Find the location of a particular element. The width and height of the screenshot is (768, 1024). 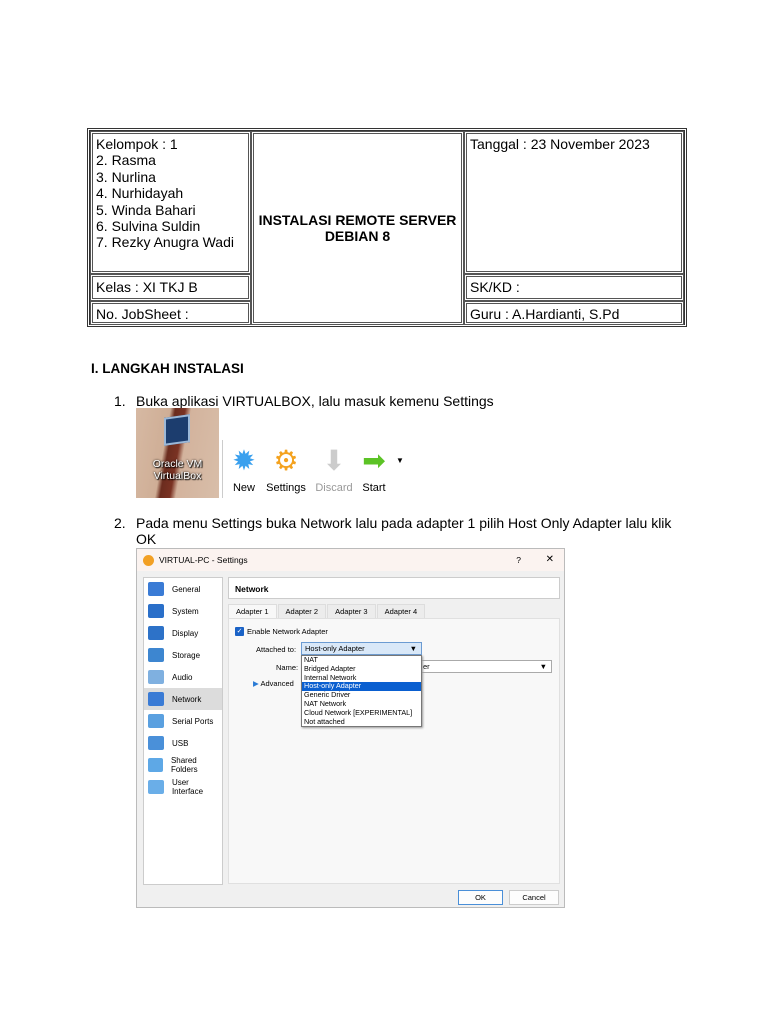

user-interface-icon is located at coordinates (156, 787).